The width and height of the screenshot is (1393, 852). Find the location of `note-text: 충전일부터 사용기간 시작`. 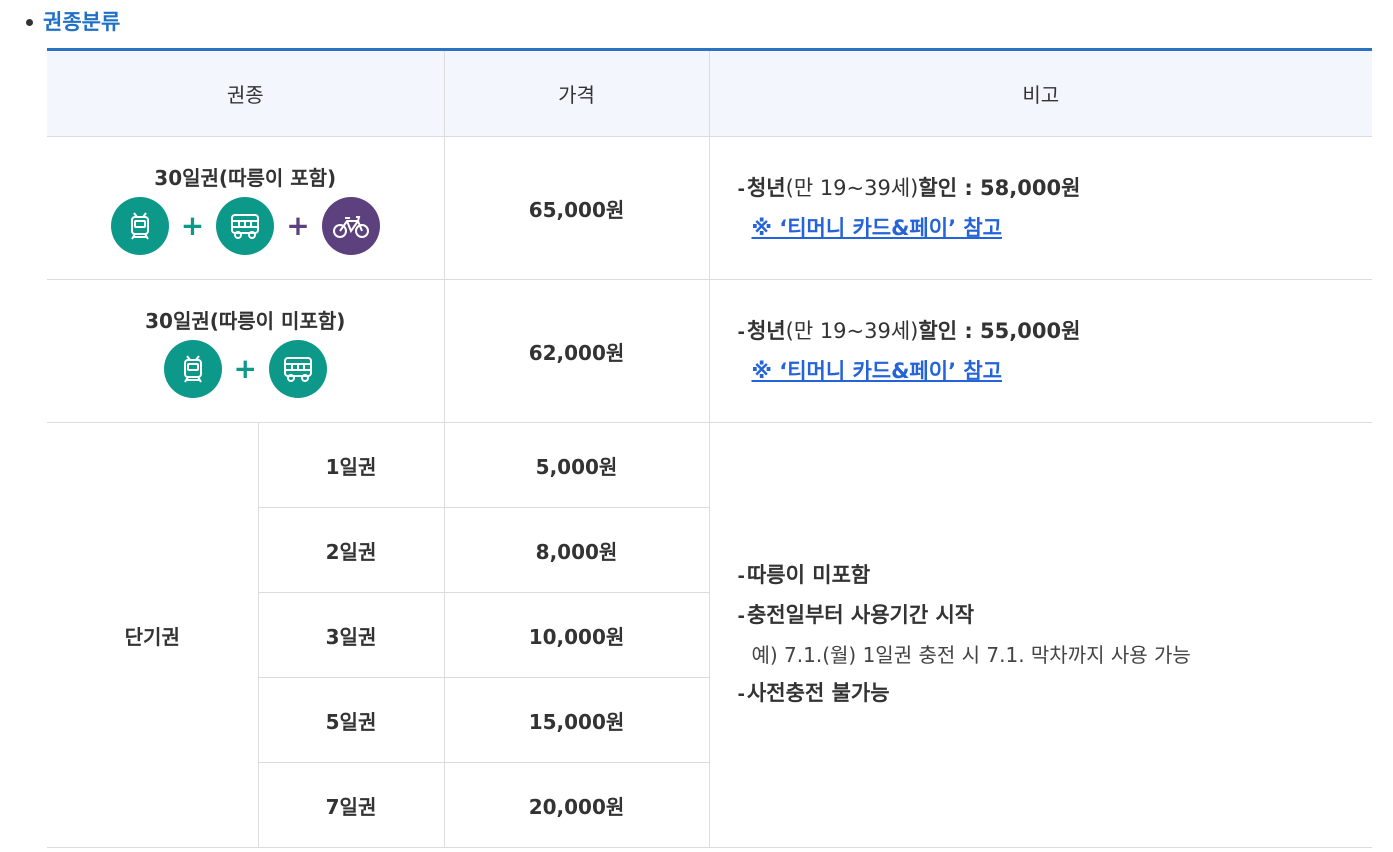

note-text: 충전일부터 사용기간 시작 is located at coordinates (860, 615).